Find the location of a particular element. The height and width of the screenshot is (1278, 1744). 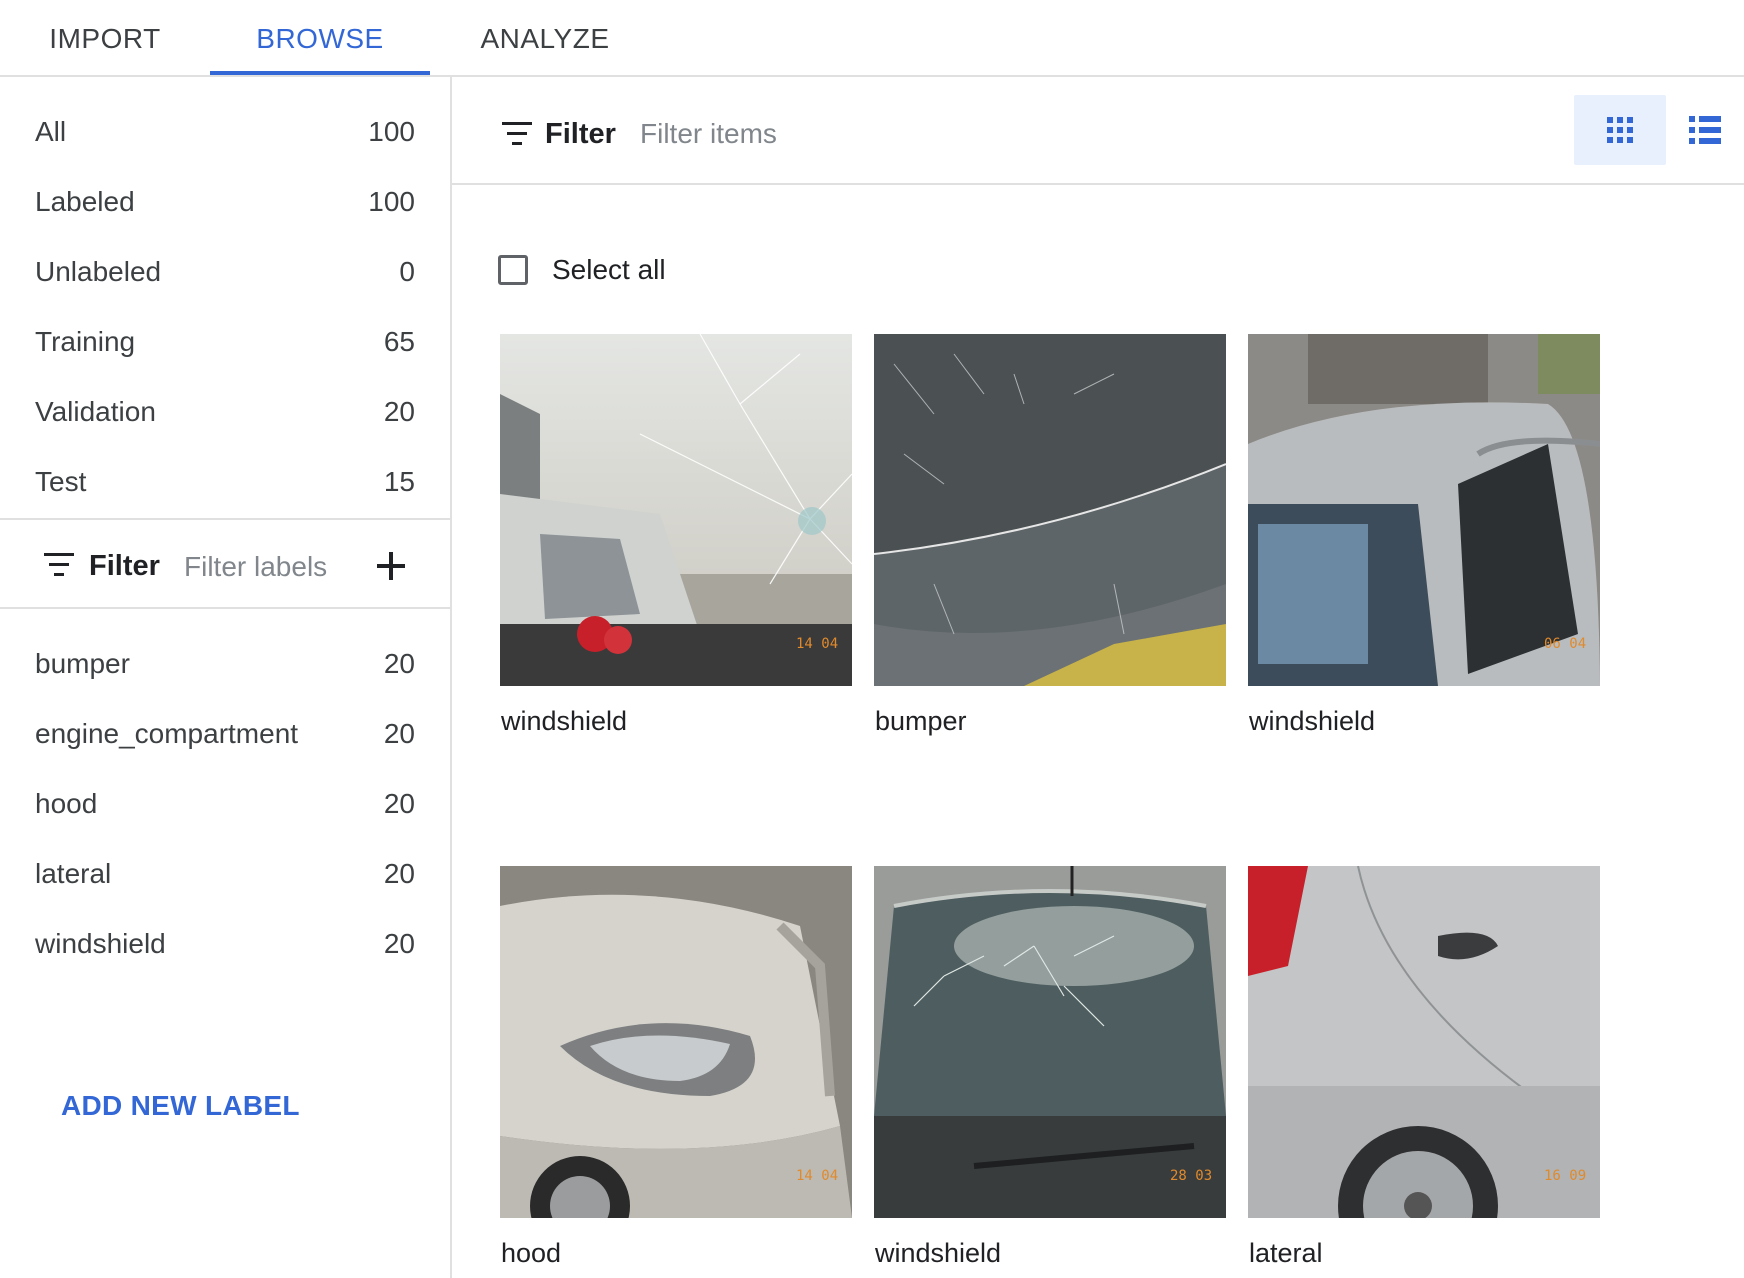

label-name: hood is located at coordinates (66, 803).